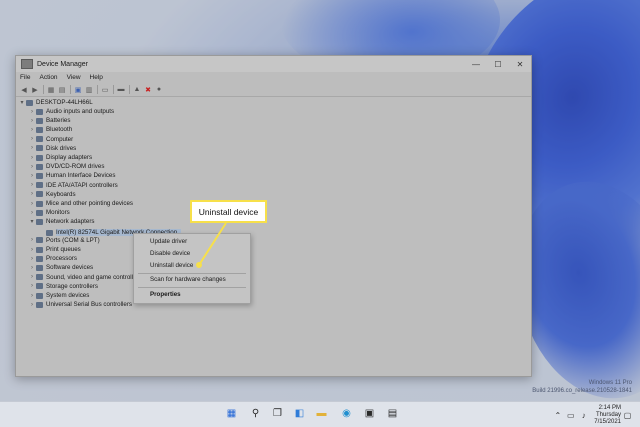 Image resolution: width=640 pixels, height=427 pixels. What do you see at coordinates (165, 294) in the screenshot?
I see `context-item-properties: Properties` at bounding box center [165, 294].